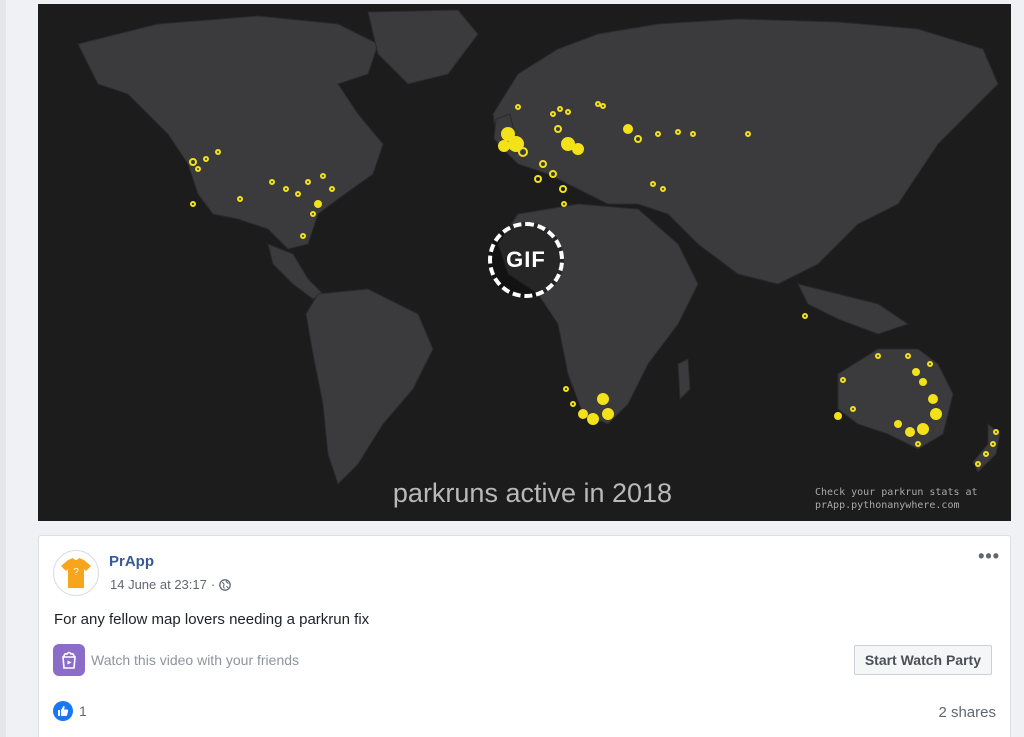 This screenshot has width=1024, height=737. I want to click on gif-play-badge: GIF, so click(526, 260).